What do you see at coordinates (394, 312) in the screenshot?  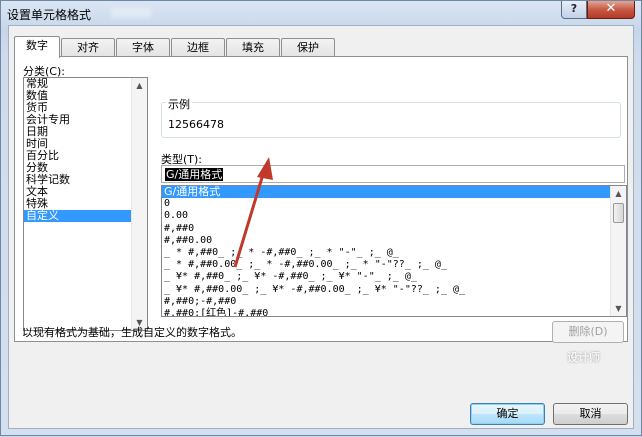 I see `format-item: #,##0;[红色]-#,##0` at bounding box center [394, 312].